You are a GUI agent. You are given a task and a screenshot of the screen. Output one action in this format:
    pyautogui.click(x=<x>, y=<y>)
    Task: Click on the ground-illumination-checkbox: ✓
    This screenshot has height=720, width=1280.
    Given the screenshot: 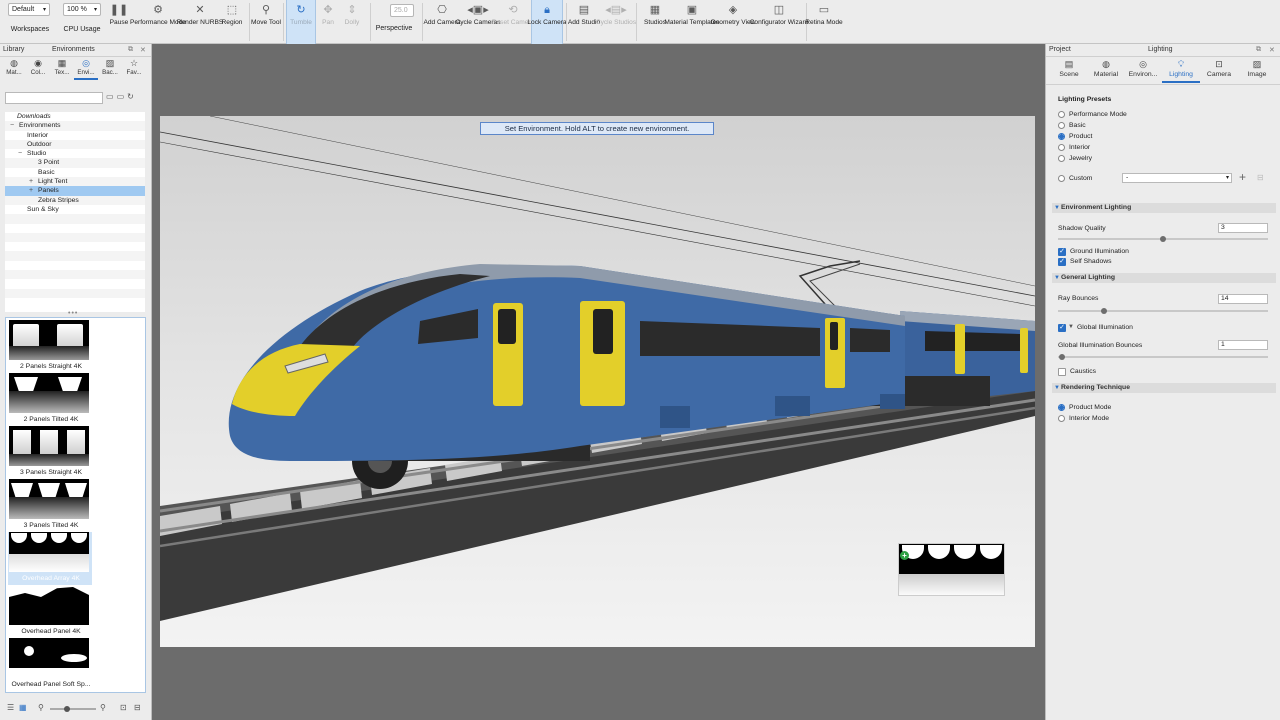 What is the action you would take?
    pyautogui.click(x=1062, y=252)
    